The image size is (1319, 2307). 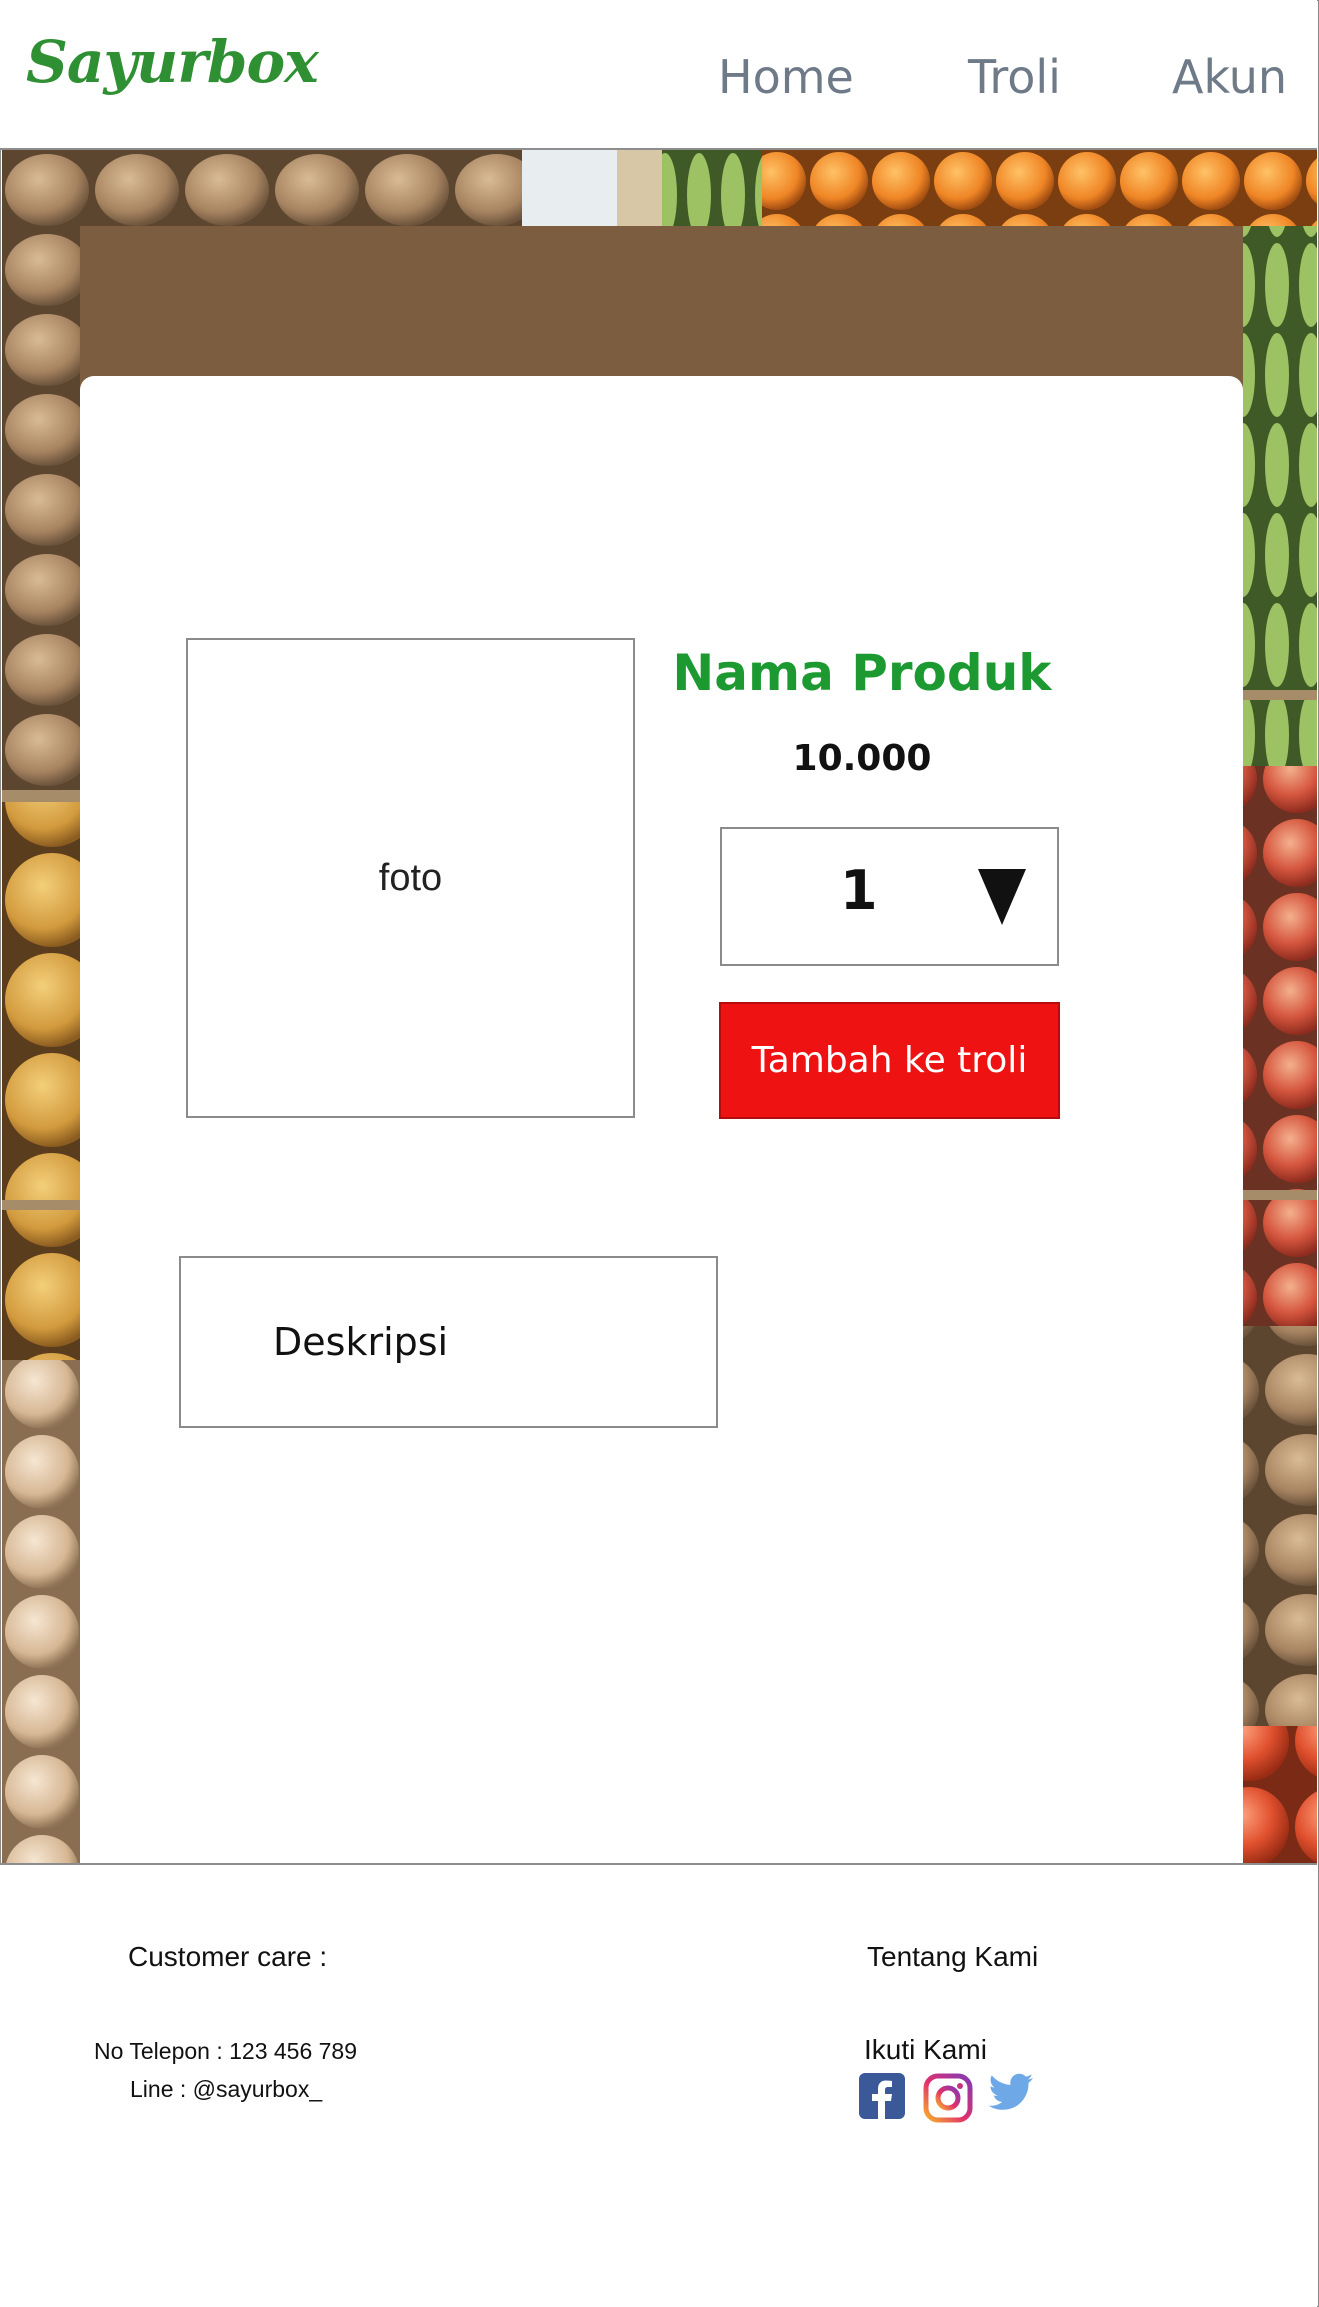 What do you see at coordinates (1229, 77) in the screenshot?
I see `nav-account-link: Akun` at bounding box center [1229, 77].